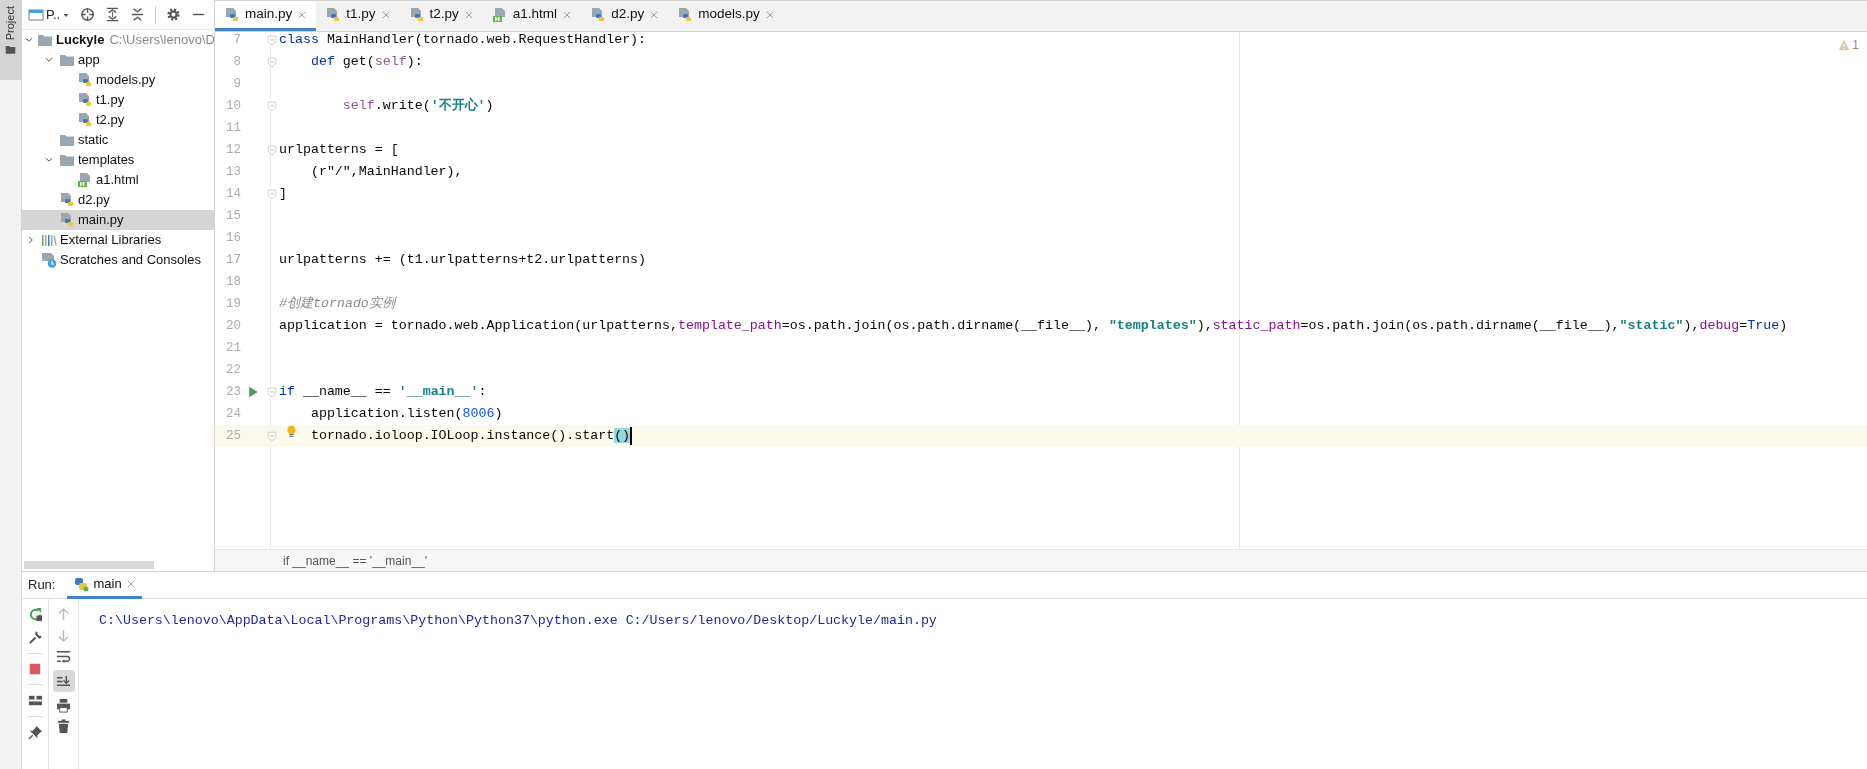 This screenshot has height=769, width=1867. What do you see at coordinates (118, 80) in the screenshot?
I see `tree-item: models.py` at bounding box center [118, 80].